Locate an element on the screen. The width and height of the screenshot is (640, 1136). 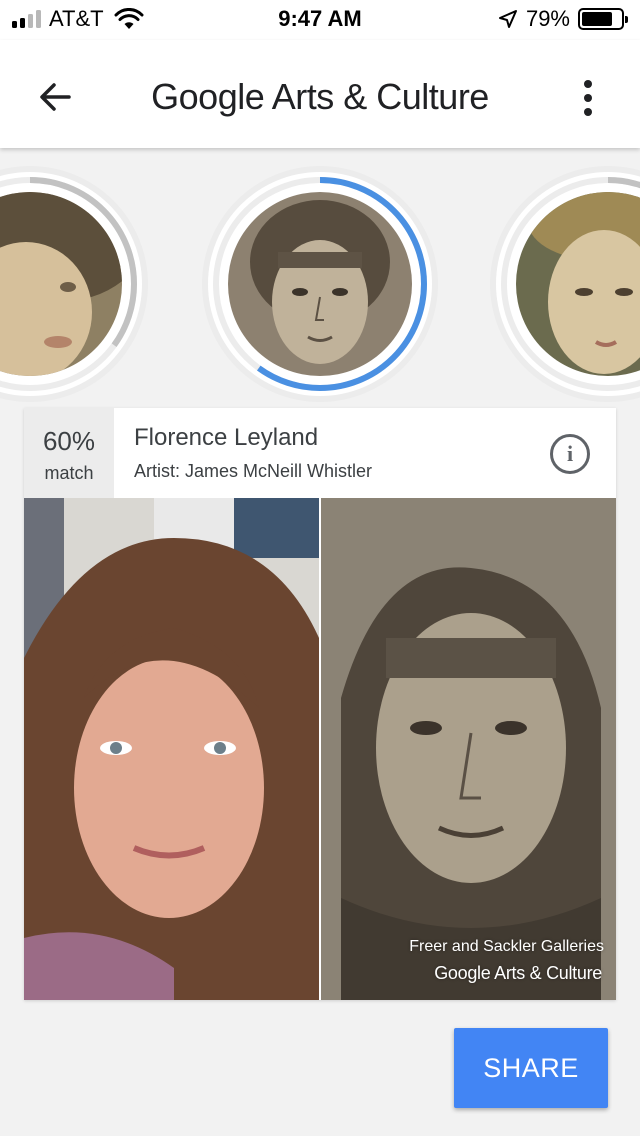
artwork-title: Florence Leyland is located at coordinates (226, 438).